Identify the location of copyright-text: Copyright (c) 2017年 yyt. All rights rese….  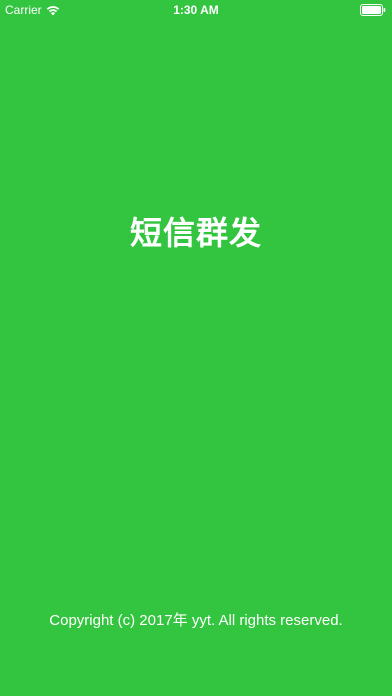
(196, 620).